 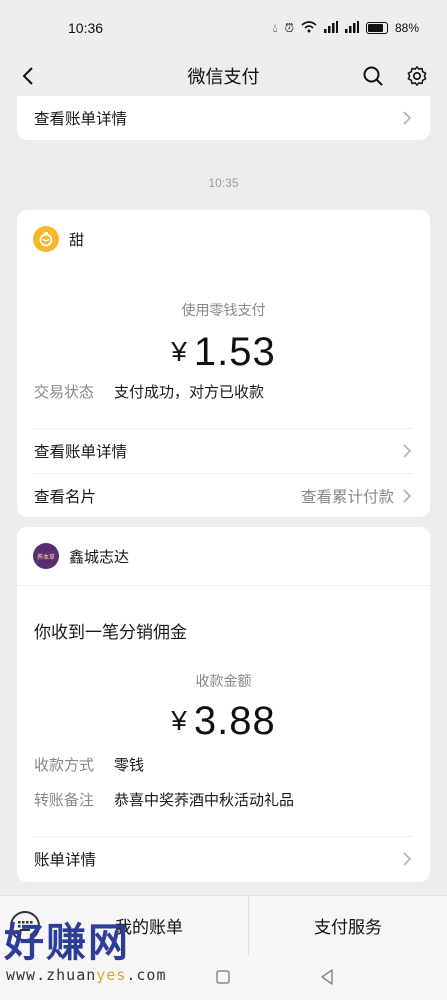 I want to click on payment-amount: ¥1.53, so click(x=223, y=352).